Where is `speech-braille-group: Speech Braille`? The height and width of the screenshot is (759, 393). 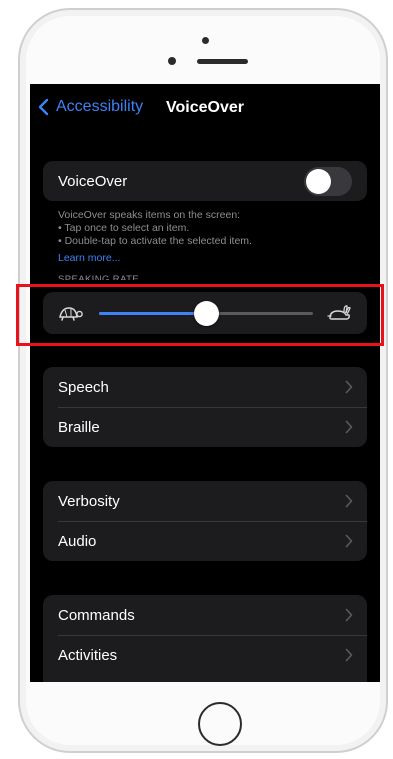 speech-braille-group: Speech Braille is located at coordinates (205, 407).